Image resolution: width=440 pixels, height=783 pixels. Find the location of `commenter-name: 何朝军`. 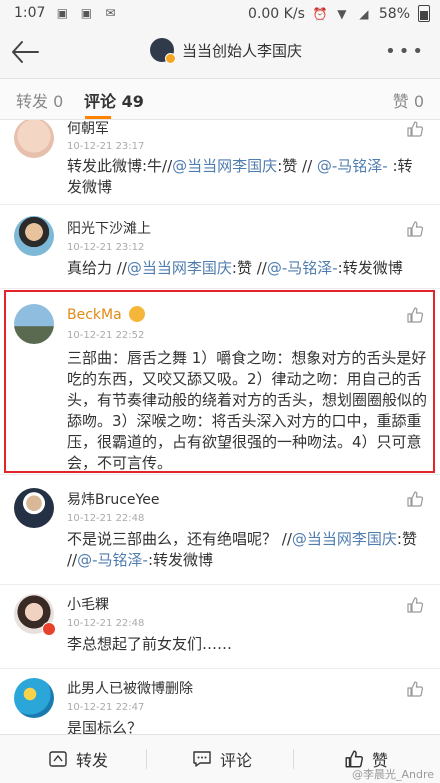

commenter-name: 何朝军 is located at coordinates (88, 129).